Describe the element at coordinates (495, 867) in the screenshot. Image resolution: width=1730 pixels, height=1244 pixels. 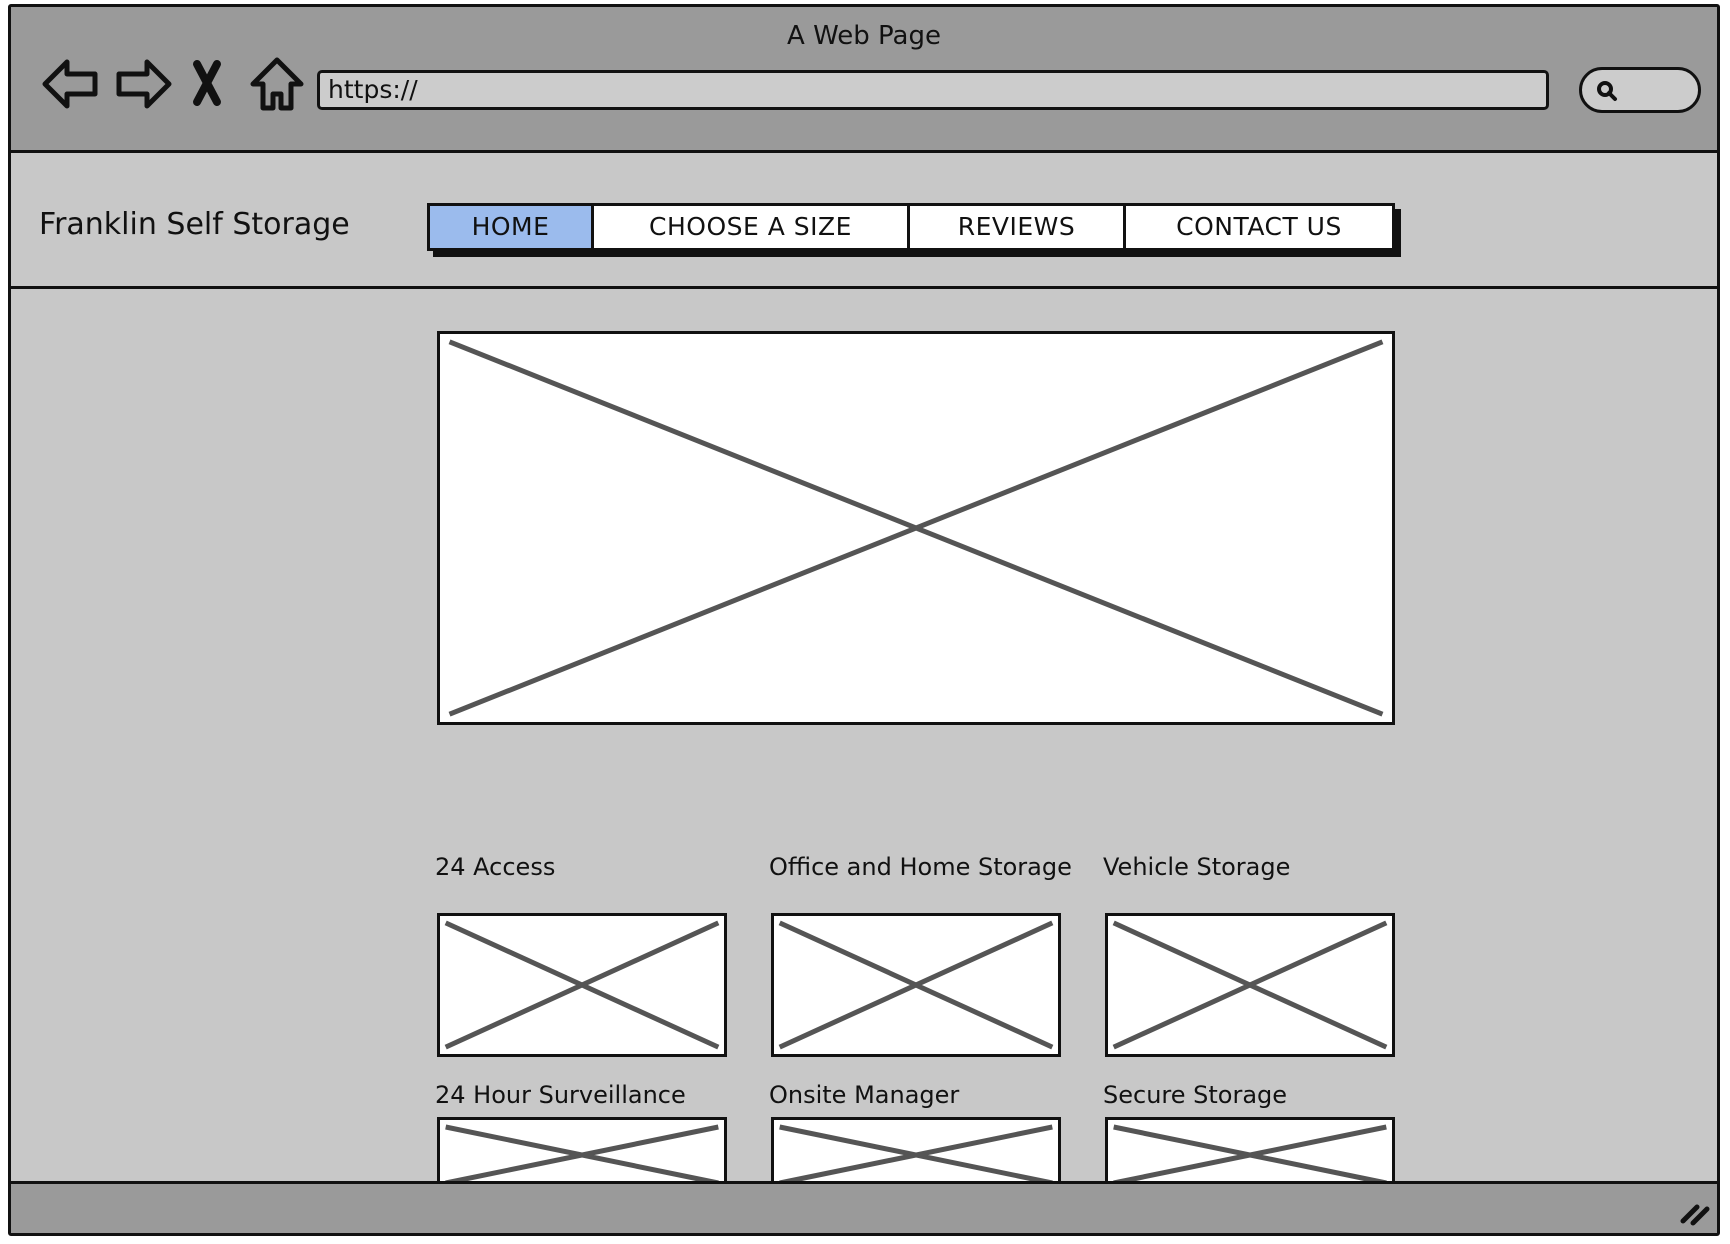
I see `feature-label-24-access: 24 Access` at that location.